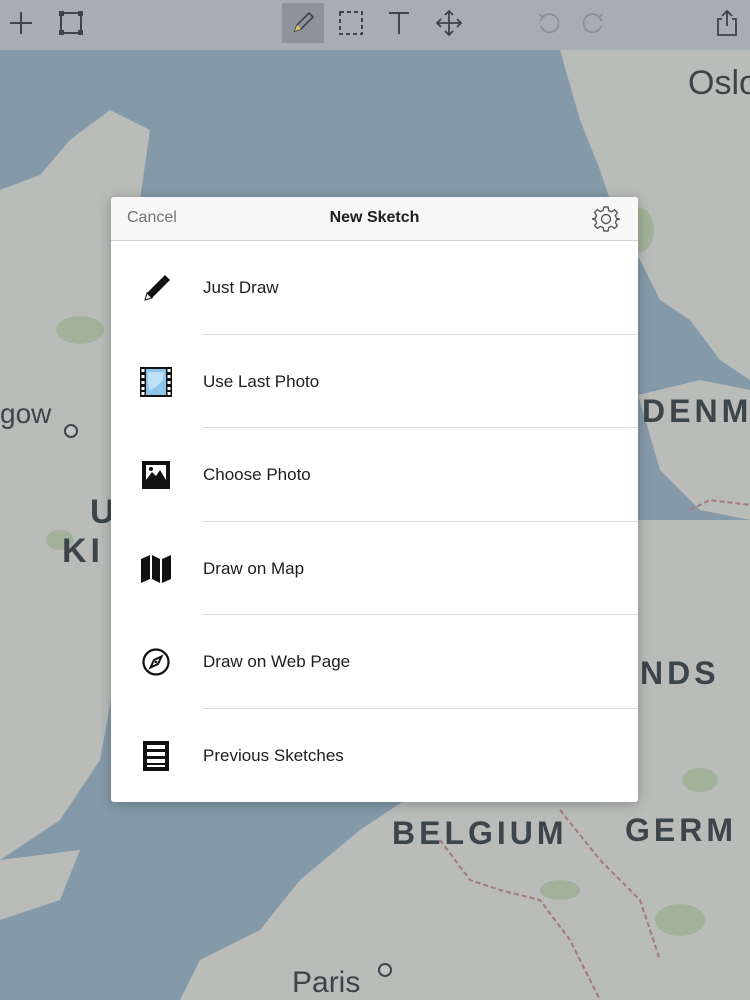 The image size is (750, 1000). I want to click on option-label: Previous Sketches, so click(273, 755).